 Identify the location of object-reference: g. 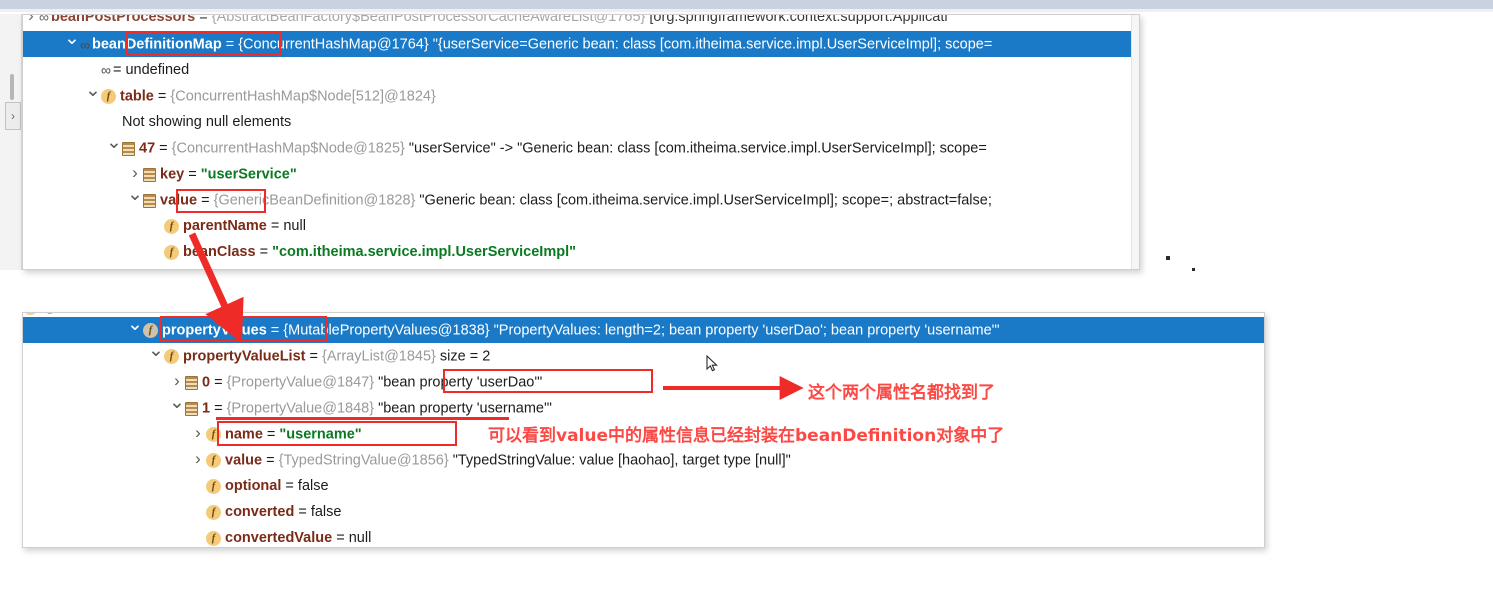
(48, 314).